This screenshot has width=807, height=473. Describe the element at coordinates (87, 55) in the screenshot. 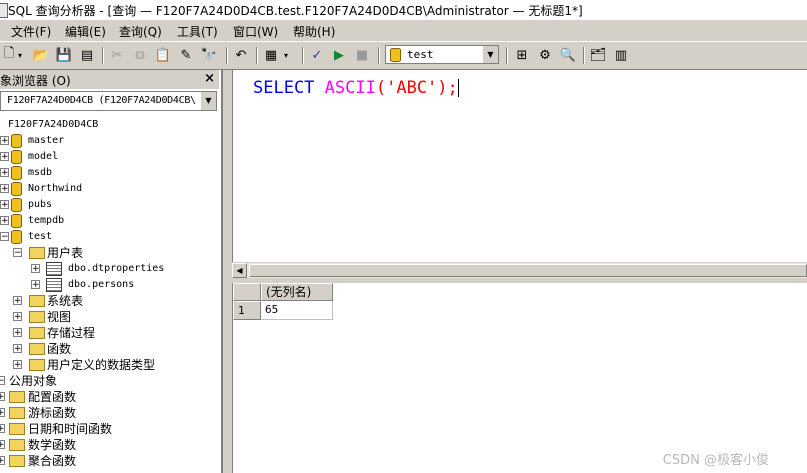

I see `insert-template-icon: ▤` at that location.